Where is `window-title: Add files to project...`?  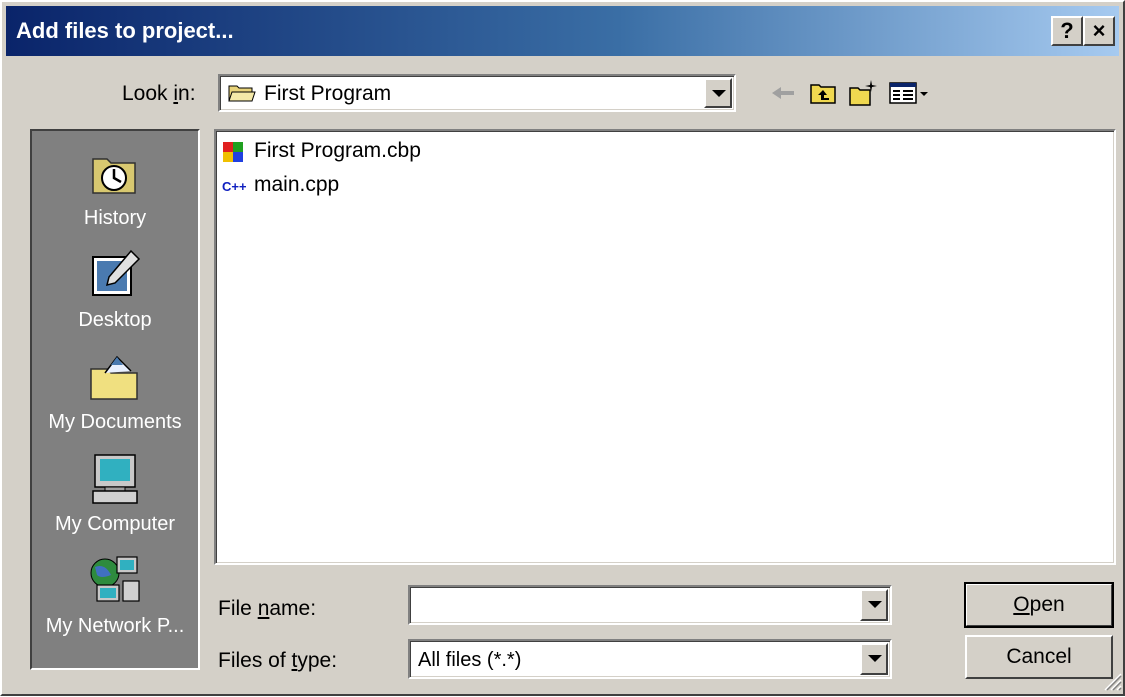
window-title: Add files to project... is located at coordinates (125, 30).